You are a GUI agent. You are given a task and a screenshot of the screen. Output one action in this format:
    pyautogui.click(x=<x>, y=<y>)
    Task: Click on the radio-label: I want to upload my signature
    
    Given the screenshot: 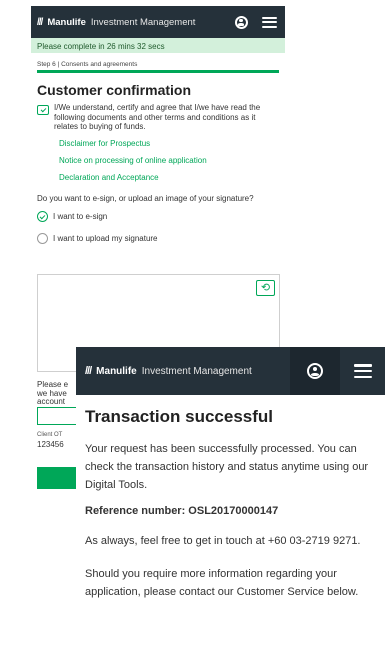 What is the action you would take?
    pyautogui.click(x=105, y=238)
    